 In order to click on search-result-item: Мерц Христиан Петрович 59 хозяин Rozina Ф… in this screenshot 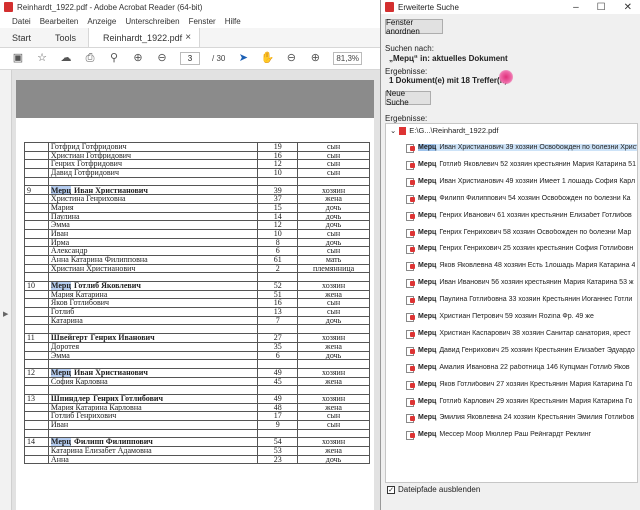, I will do `click(521, 316)`.